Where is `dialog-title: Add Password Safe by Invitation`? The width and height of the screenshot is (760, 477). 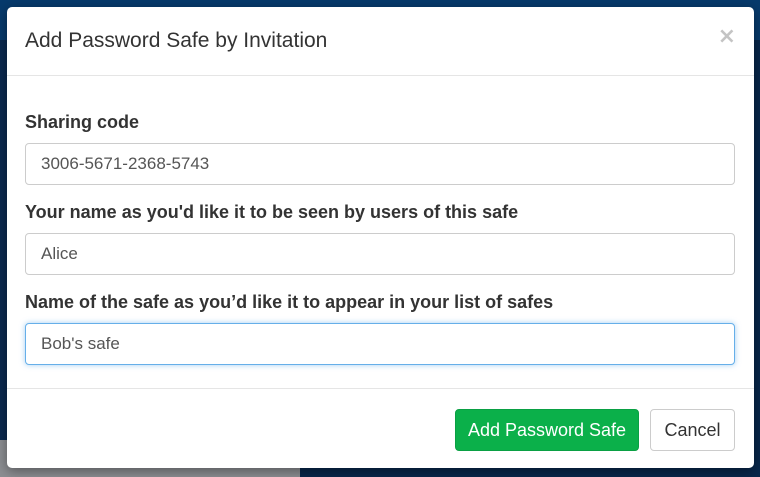
dialog-title: Add Password Safe by Invitation is located at coordinates (176, 40).